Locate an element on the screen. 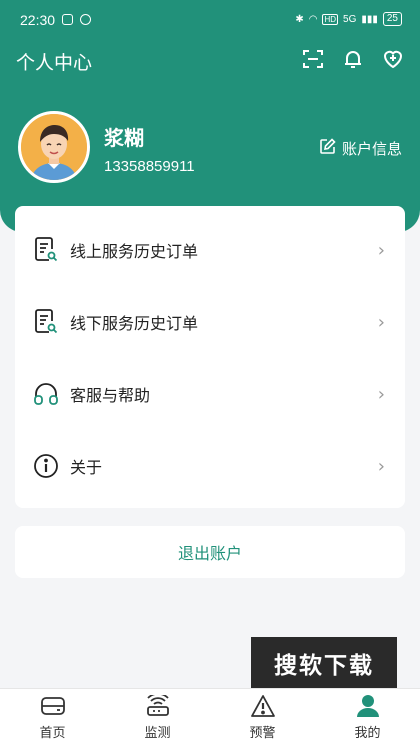 This screenshot has width=420, height=746. heart-plus-icon is located at coordinates (393, 59).